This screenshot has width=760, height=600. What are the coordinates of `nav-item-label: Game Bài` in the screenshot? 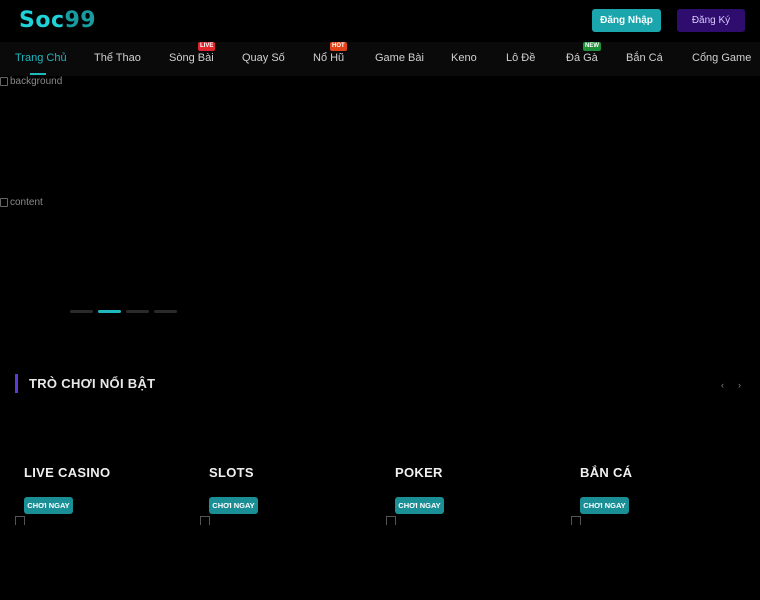 It's located at (399, 58).